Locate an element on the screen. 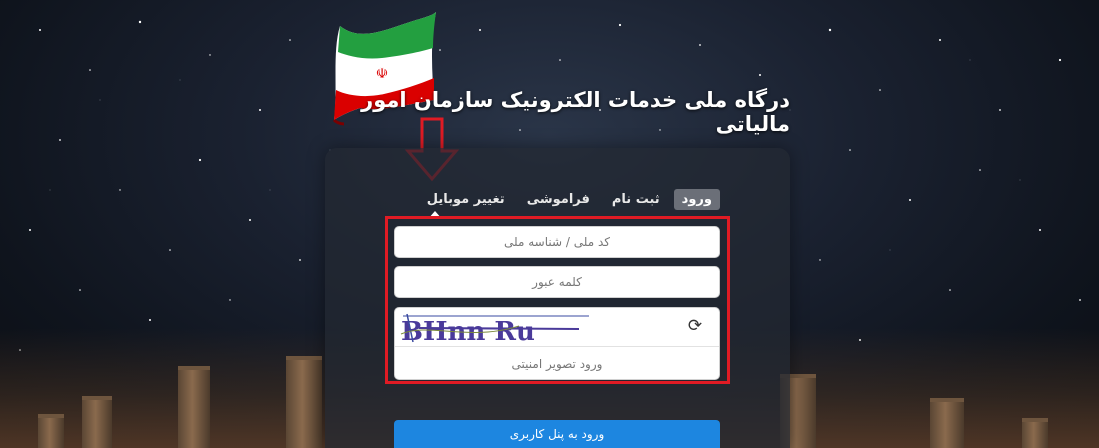 Image resolution: width=1099 pixels, height=448 pixels. tab-login: ورود is located at coordinates (696, 199).